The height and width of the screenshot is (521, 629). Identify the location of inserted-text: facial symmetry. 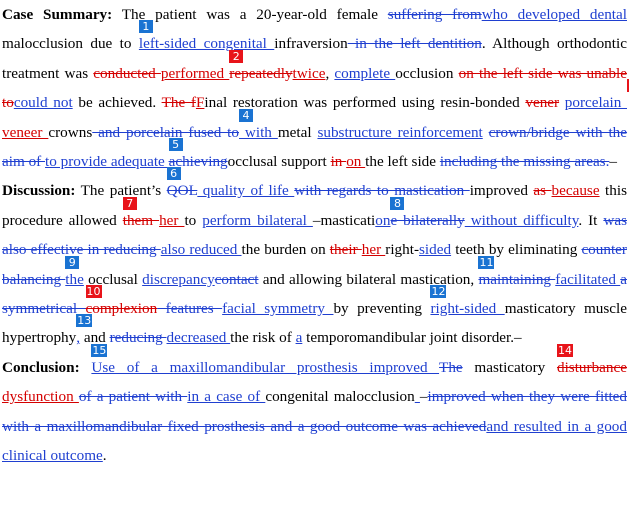
(278, 309).